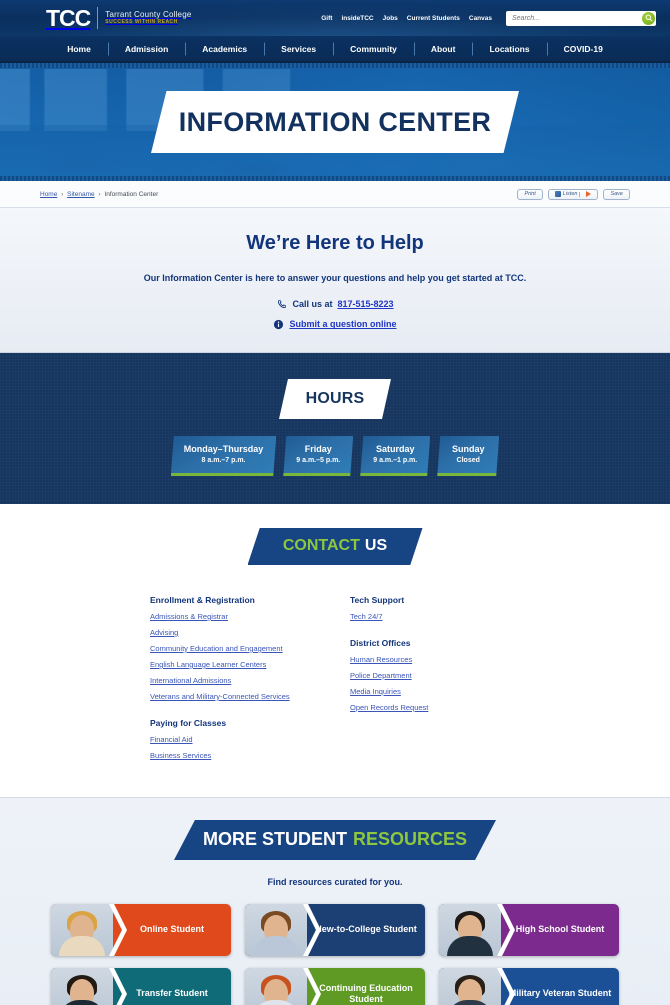  What do you see at coordinates (509, 49) in the screenshot?
I see `nav-item-locations: Locations` at bounding box center [509, 49].